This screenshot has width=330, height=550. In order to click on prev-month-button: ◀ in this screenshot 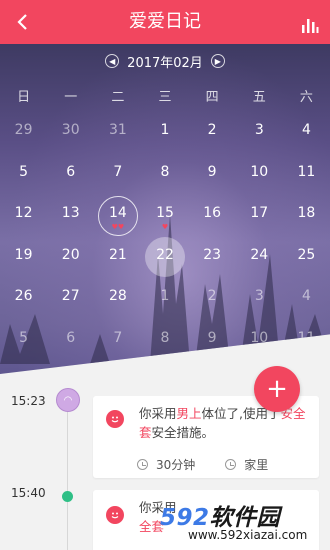, I will do `click(112, 61)`.